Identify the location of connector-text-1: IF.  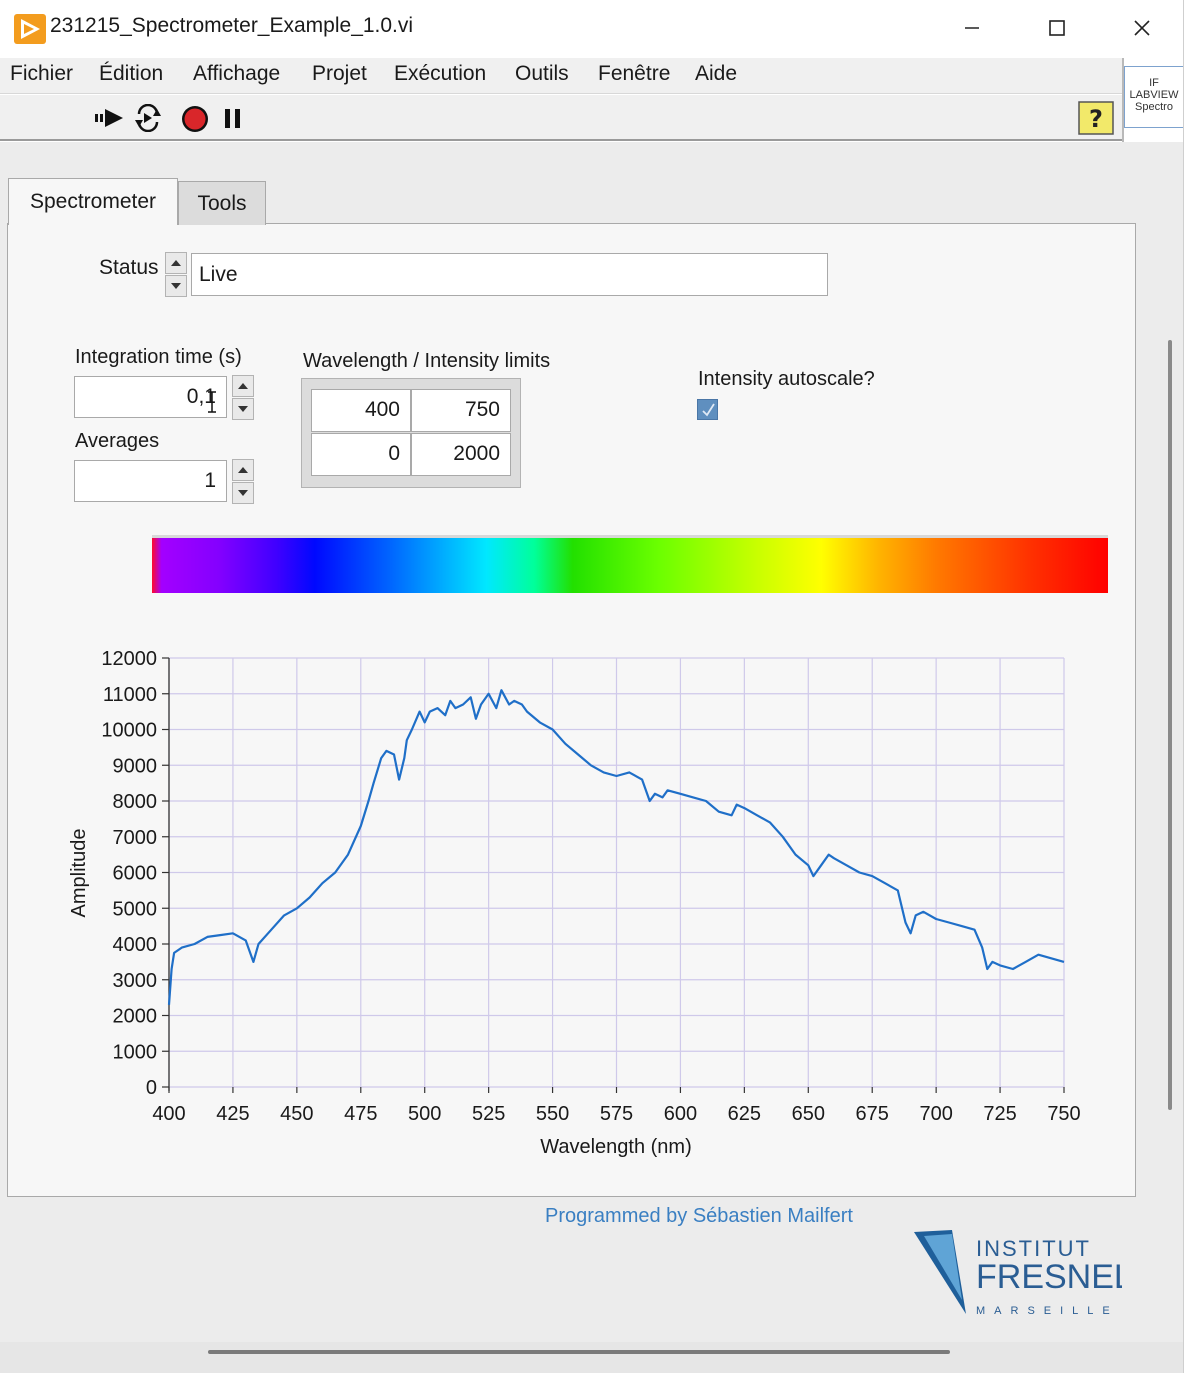
(1154, 83).